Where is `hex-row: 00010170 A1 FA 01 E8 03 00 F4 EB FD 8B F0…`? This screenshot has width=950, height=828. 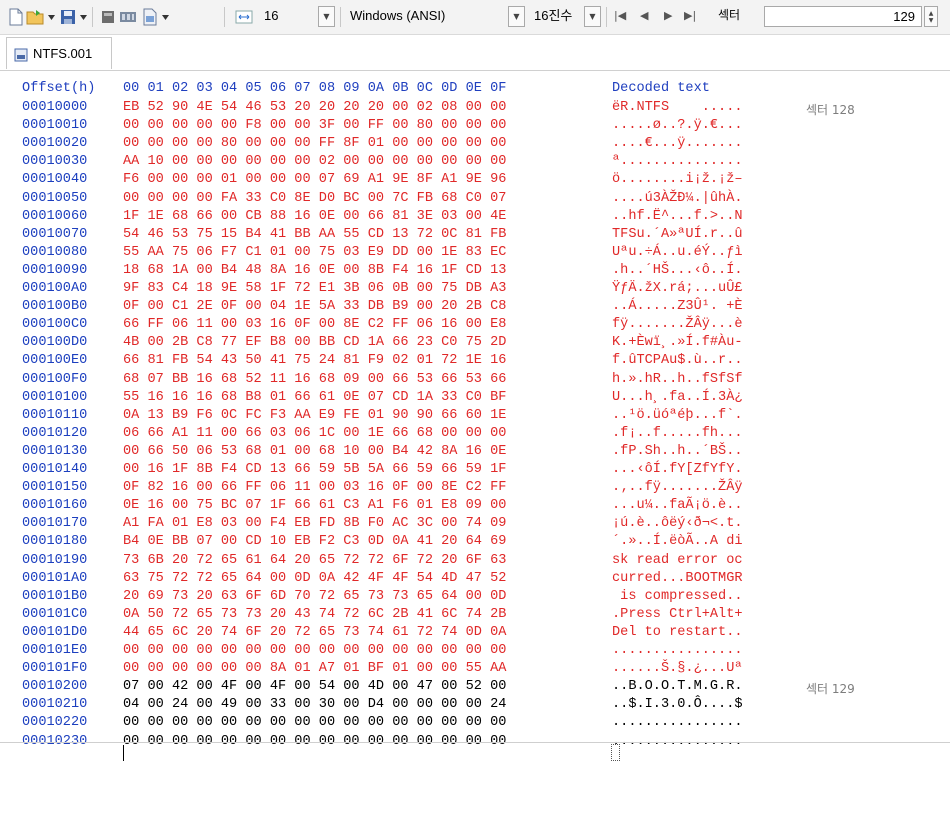
hex-row: 00010170 A1 FA 01 E8 03 00 F4 EB FD 8B F0… is located at coordinates (475, 525).